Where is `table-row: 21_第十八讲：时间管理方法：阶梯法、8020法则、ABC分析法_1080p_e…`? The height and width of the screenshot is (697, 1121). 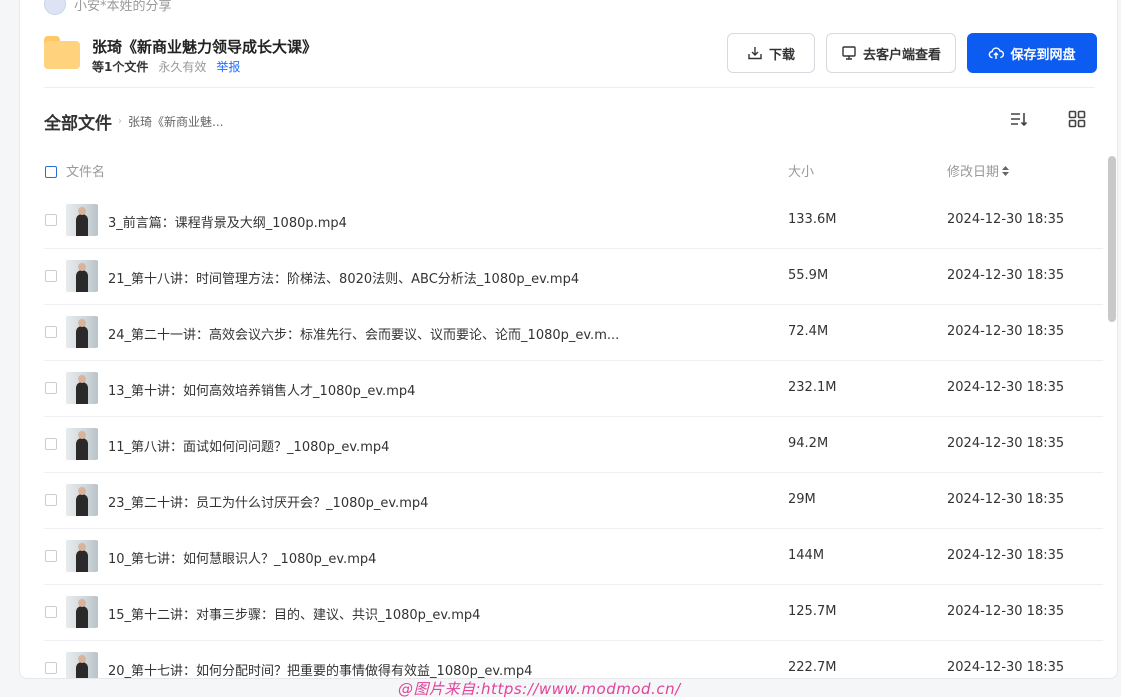 table-row: 21_第十八讲：时间管理方法：阶梯法、8020法则、ABC分析法_1080p_e… is located at coordinates (573, 277).